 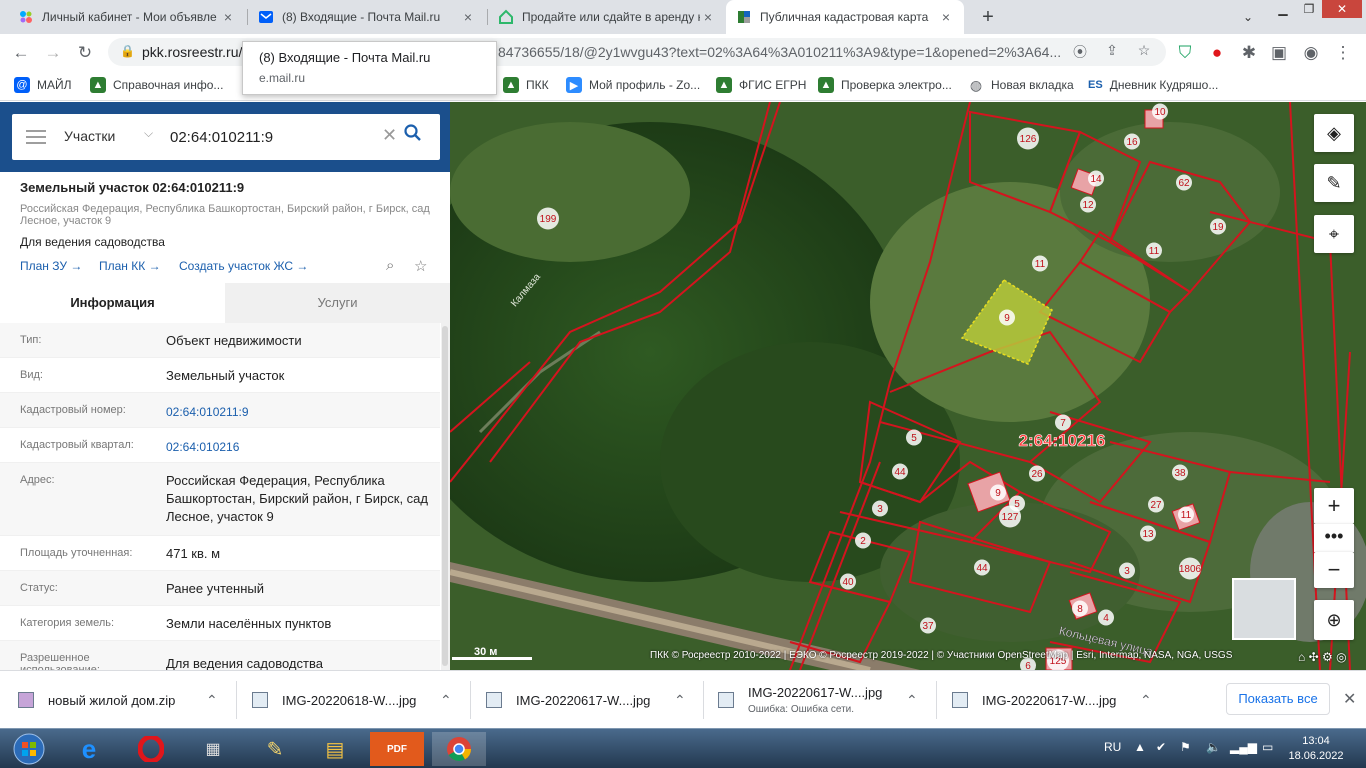 I want to click on bookmark-mail: @ МАЙЛ, so click(x=43, y=85).